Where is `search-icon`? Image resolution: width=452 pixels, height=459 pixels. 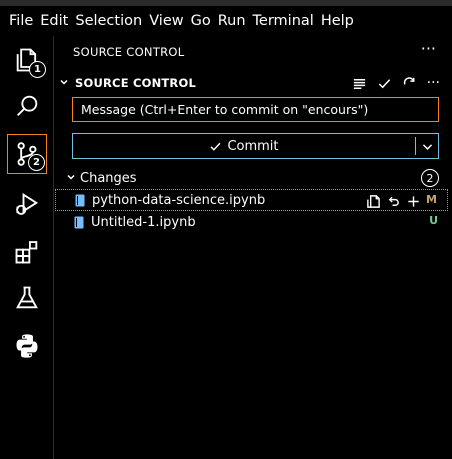 search-icon is located at coordinates (27, 105).